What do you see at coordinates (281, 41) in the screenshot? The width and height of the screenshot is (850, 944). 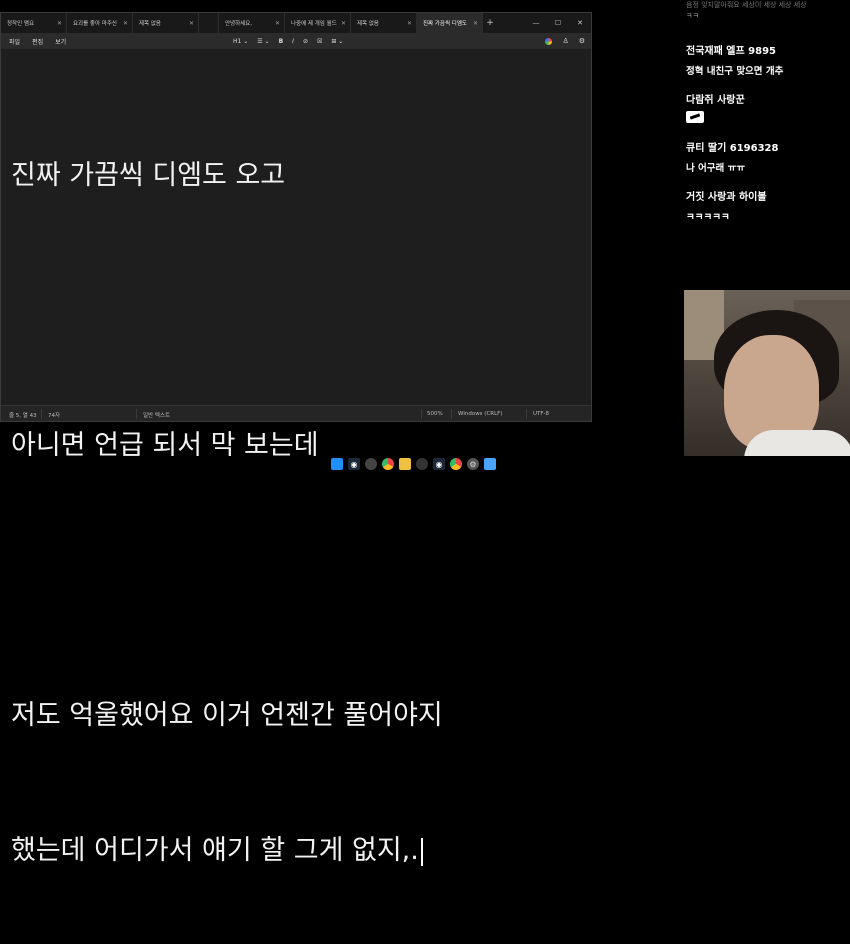 I see `bold-button: B` at bounding box center [281, 41].